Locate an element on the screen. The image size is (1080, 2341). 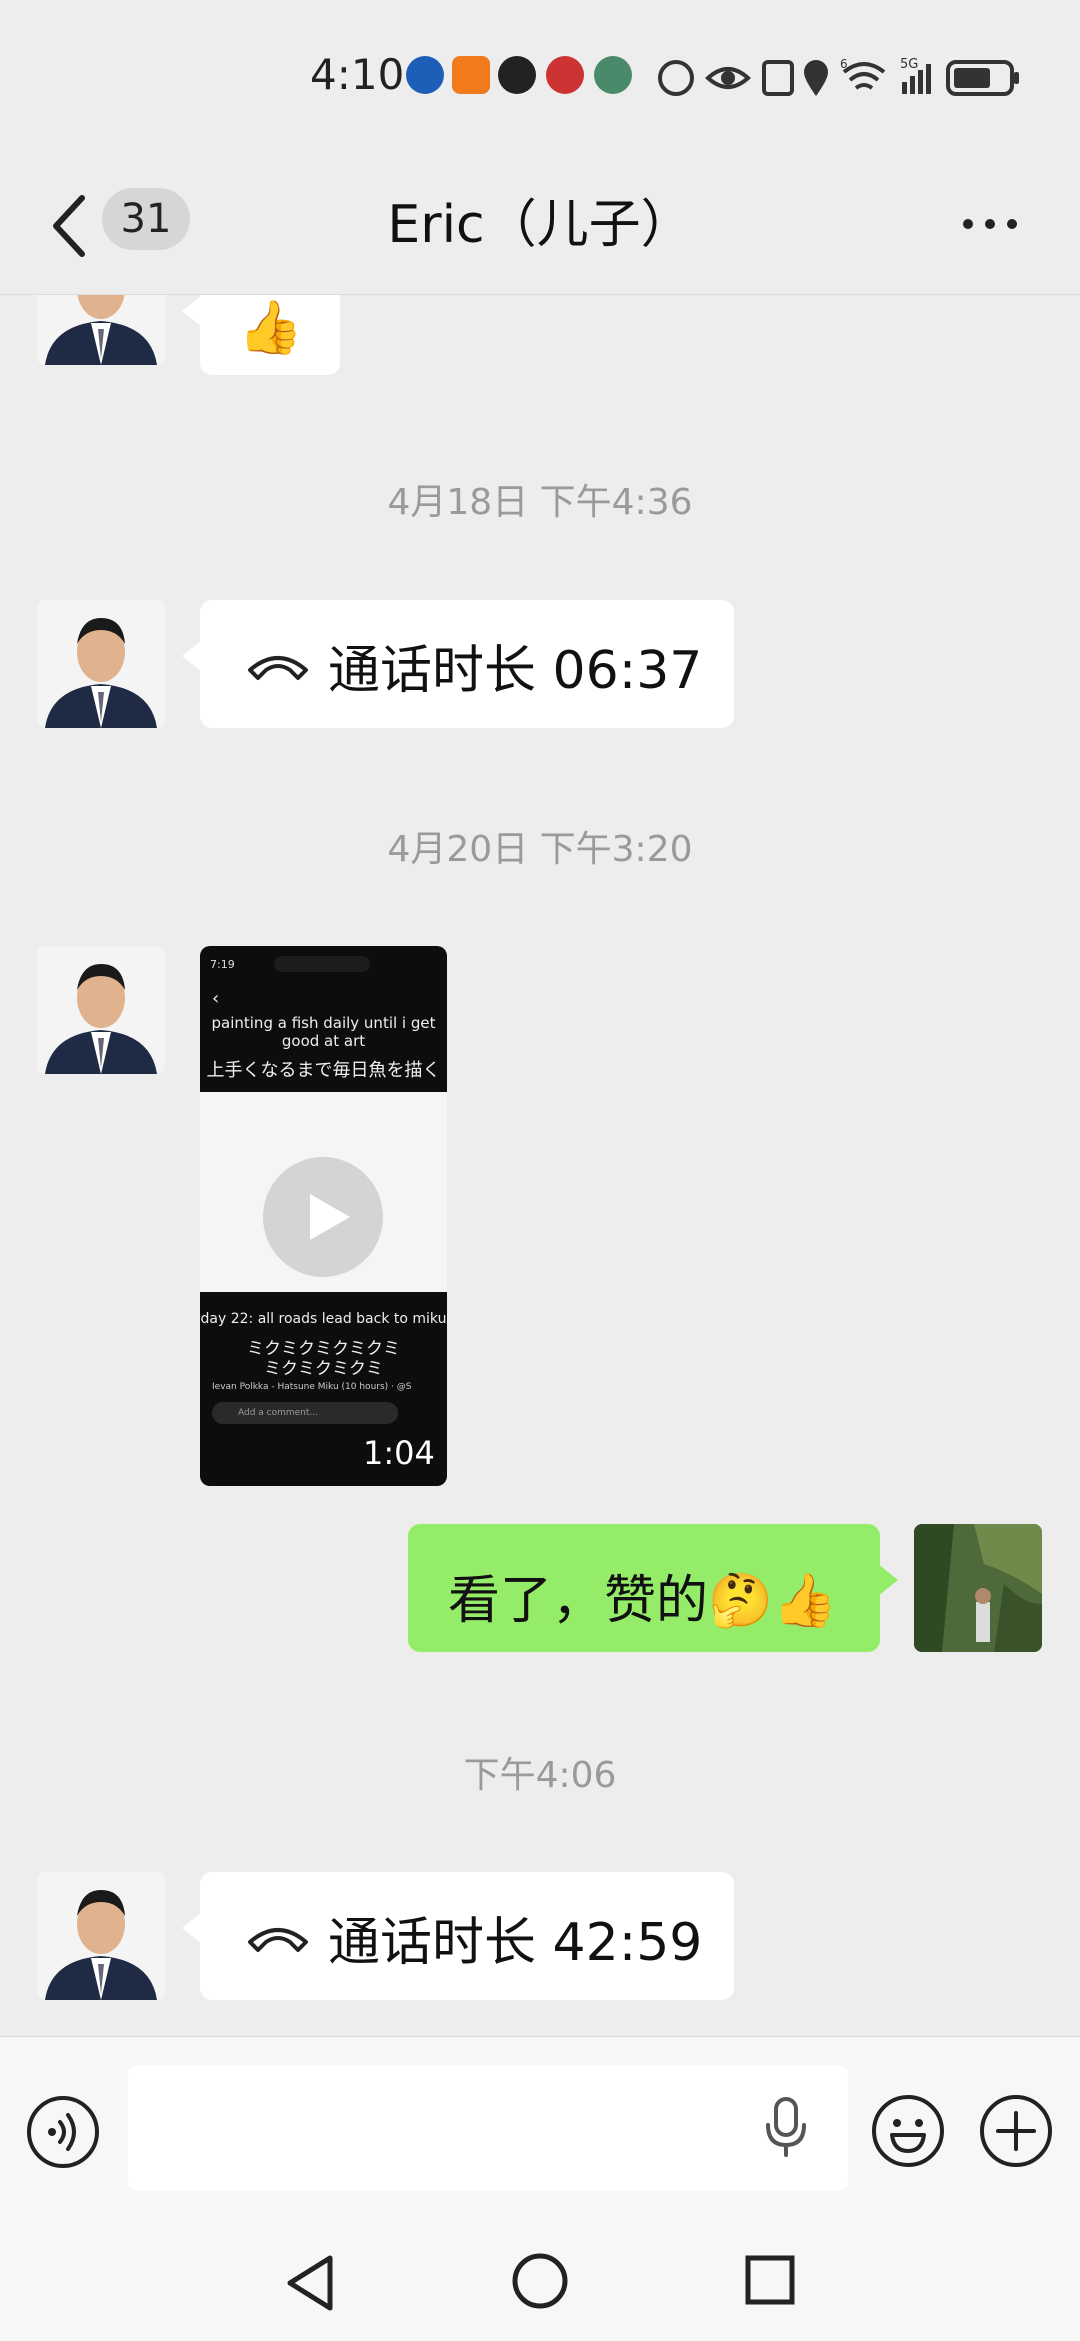
network-label: 5G is located at coordinates (909, 64).